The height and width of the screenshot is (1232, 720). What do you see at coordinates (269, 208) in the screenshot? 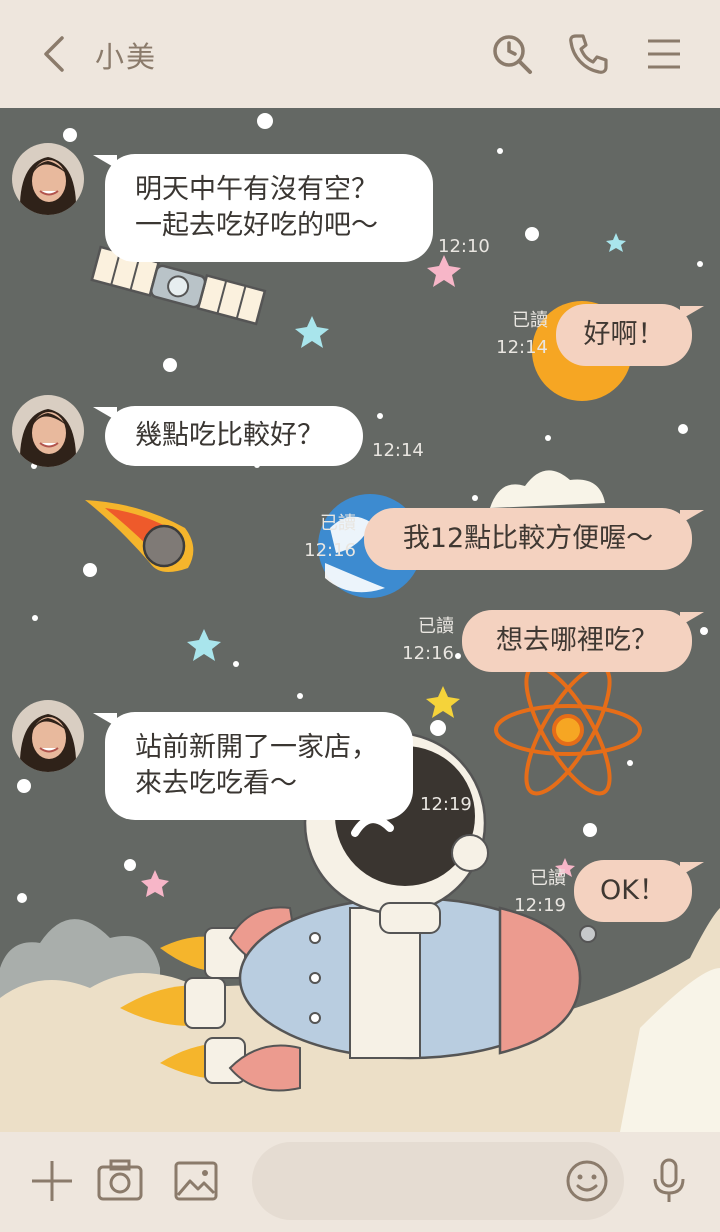
I see `message-bubble-incoming: 明天中午有沒有空？ 一起去吃好吃的吧～` at bounding box center [269, 208].